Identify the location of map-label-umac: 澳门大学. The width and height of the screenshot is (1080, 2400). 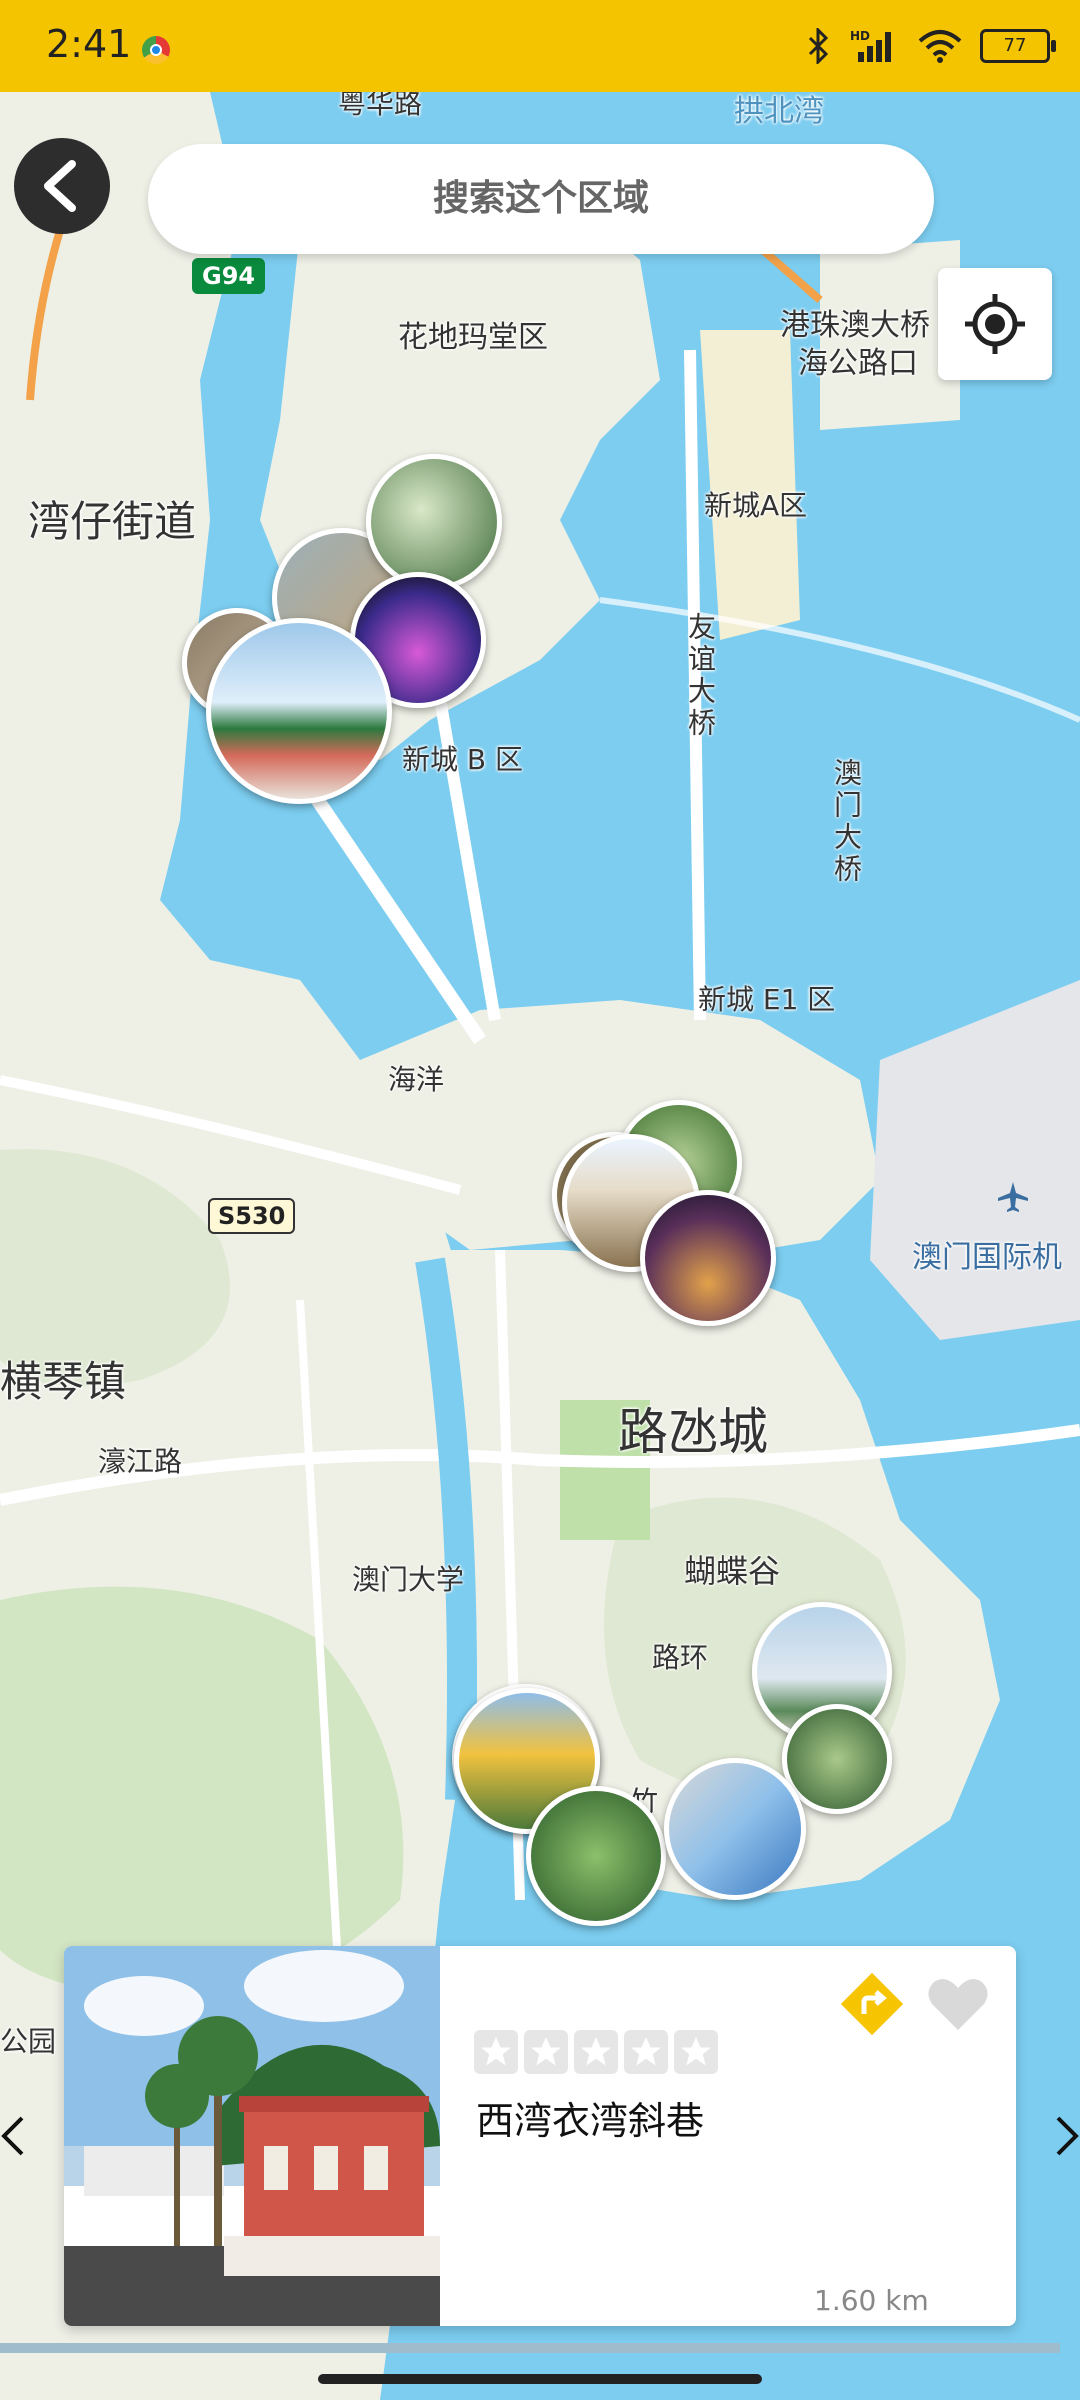
(408, 1579).